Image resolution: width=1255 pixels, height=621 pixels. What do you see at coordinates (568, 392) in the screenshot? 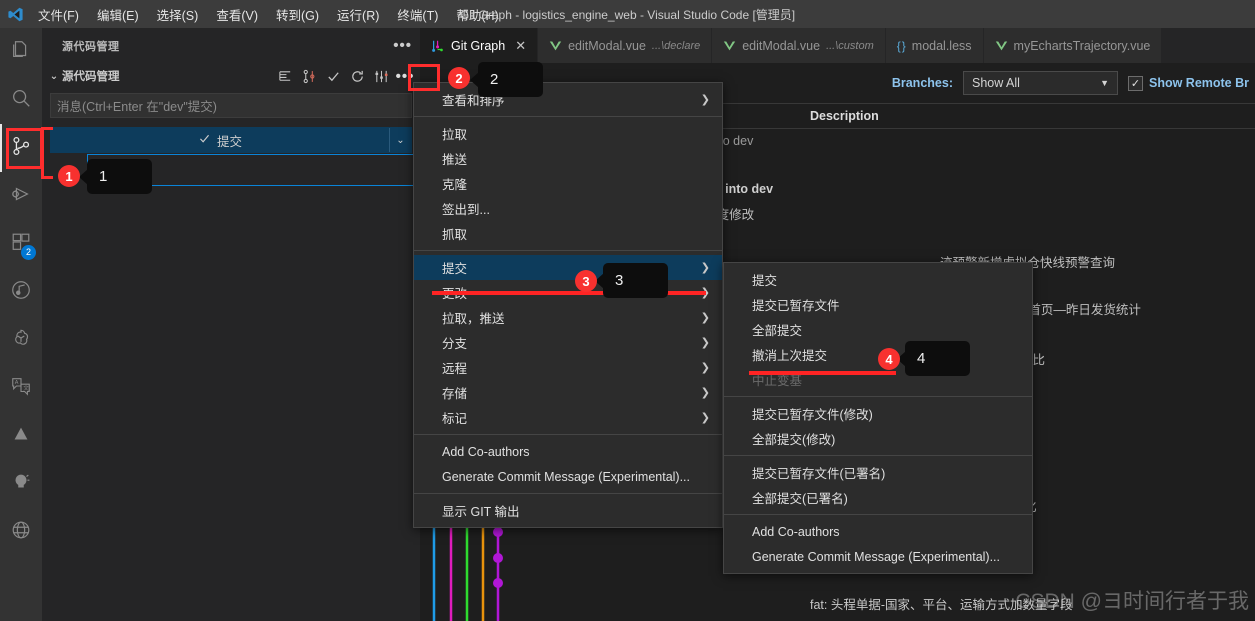
I see `menu-item-stash: 存储 ❯` at bounding box center [568, 392].